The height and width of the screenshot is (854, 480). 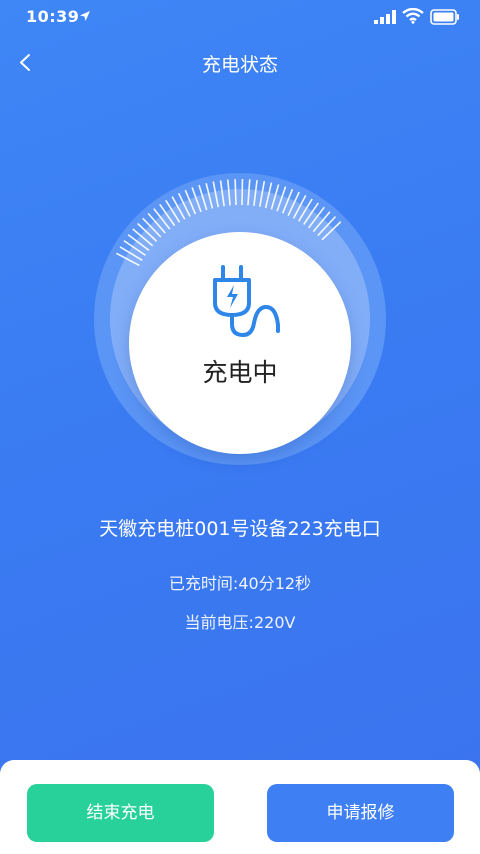 I want to click on navigation-bar: 充电状态, so click(x=240, y=62).